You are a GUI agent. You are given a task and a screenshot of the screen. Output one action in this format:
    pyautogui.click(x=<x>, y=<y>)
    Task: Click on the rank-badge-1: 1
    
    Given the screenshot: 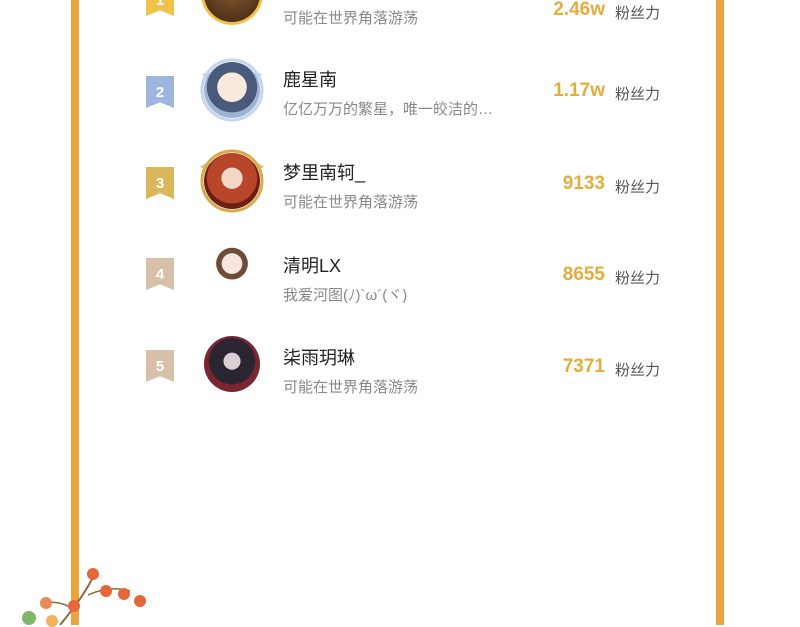 What is the action you would take?
    pyautogui.click(x=160, y=8)
    